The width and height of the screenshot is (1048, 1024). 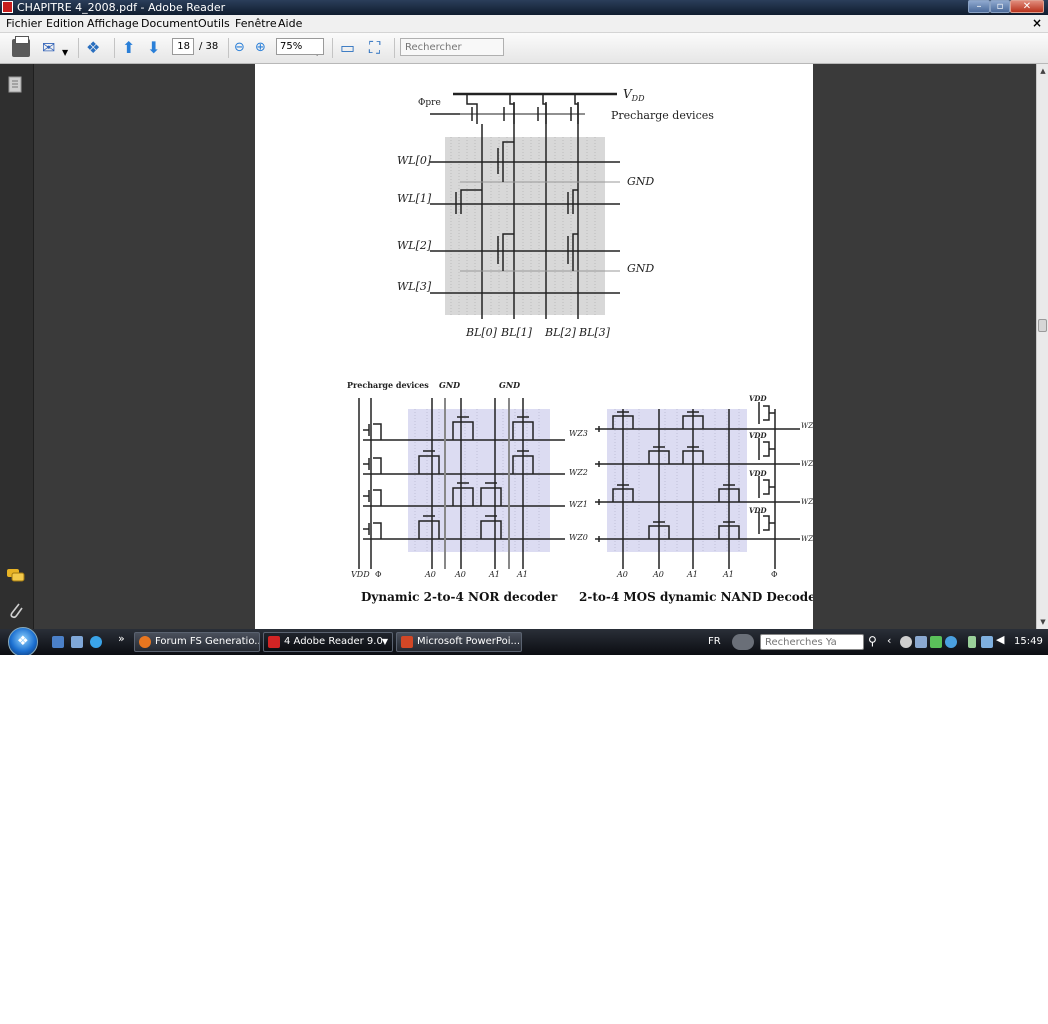 I want to click on minimize-button: –, so click(x=979, y=6).